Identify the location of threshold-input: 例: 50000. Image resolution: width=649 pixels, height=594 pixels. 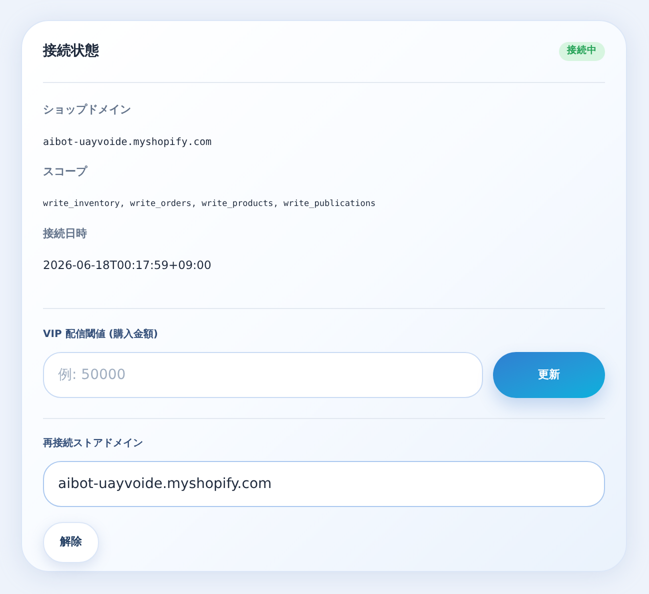
(263, 375).